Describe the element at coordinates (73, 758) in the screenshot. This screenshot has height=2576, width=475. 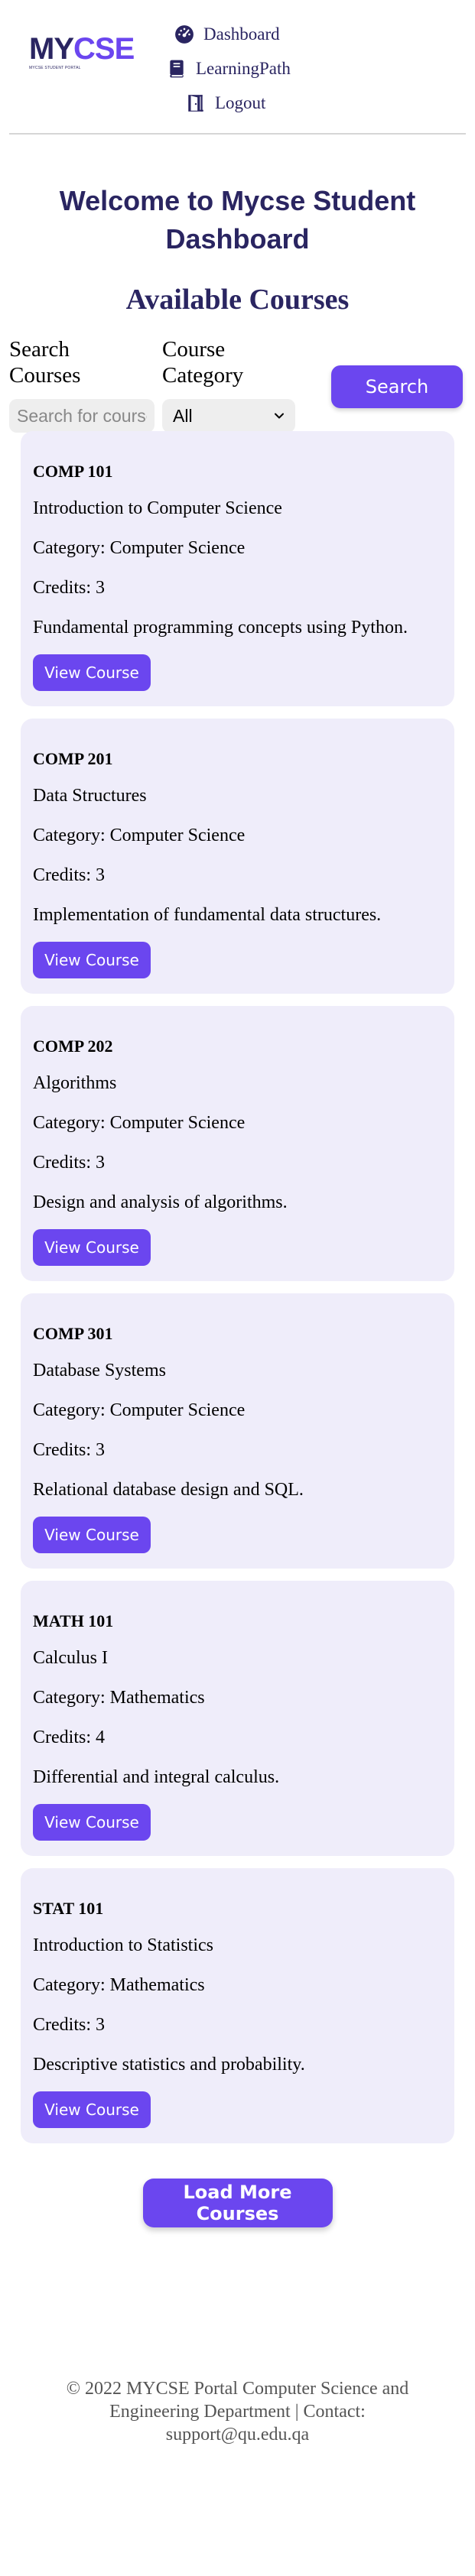
I see `course-code: COMP 201` at that location.